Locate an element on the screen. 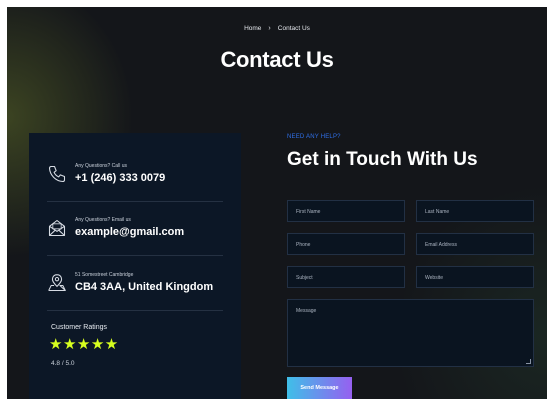 This screenshot has width=553, height=403. resize-handle-icon is located at coordinates (528, 361).